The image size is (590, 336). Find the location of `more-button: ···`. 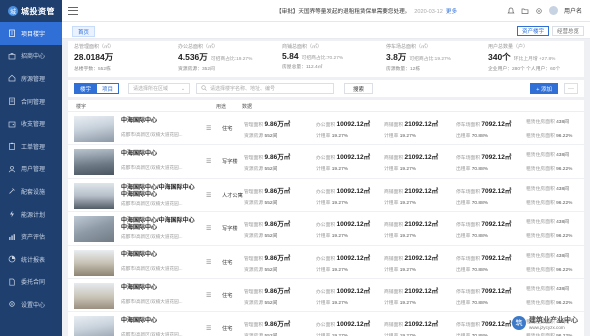

more-button: ··· is located at coordinates (571, 88).